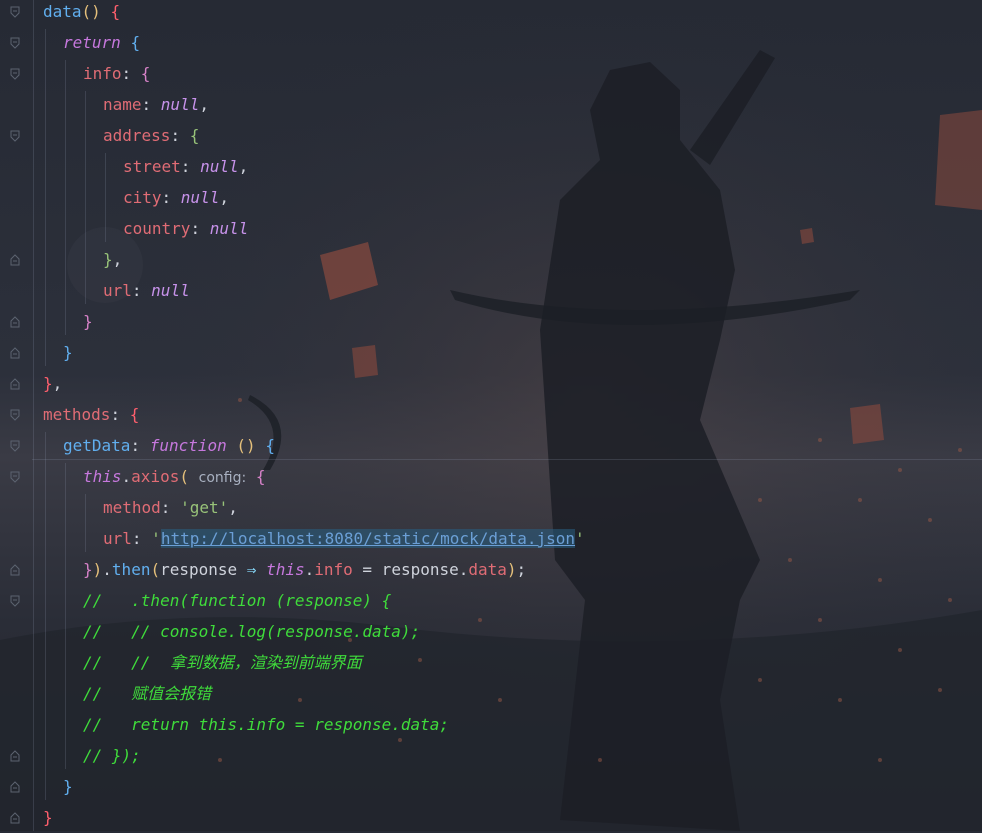 This screenshot has width=982, height=833. What do you see at coordinates (511, 569) in the screenshot?
I see `code-token: )` at bounding box center [511, 569].